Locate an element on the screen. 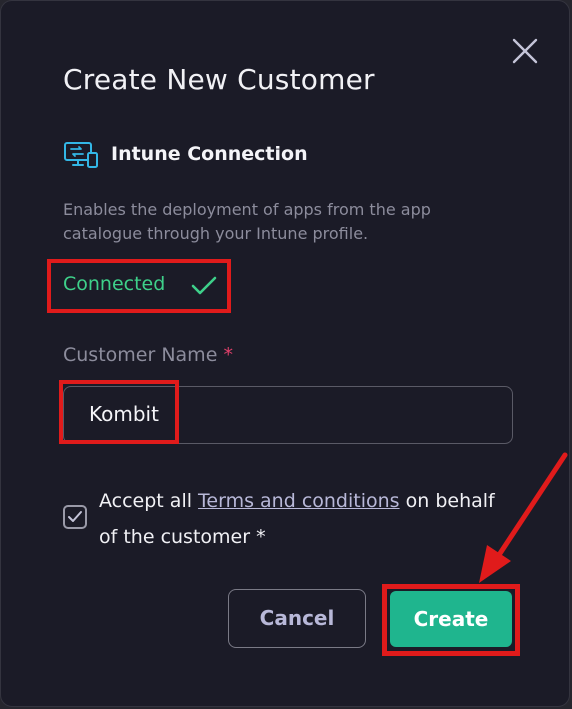 This screenshot has height=709, width=572. terms-text-before: Accept all is located at coordinates (149, 501).